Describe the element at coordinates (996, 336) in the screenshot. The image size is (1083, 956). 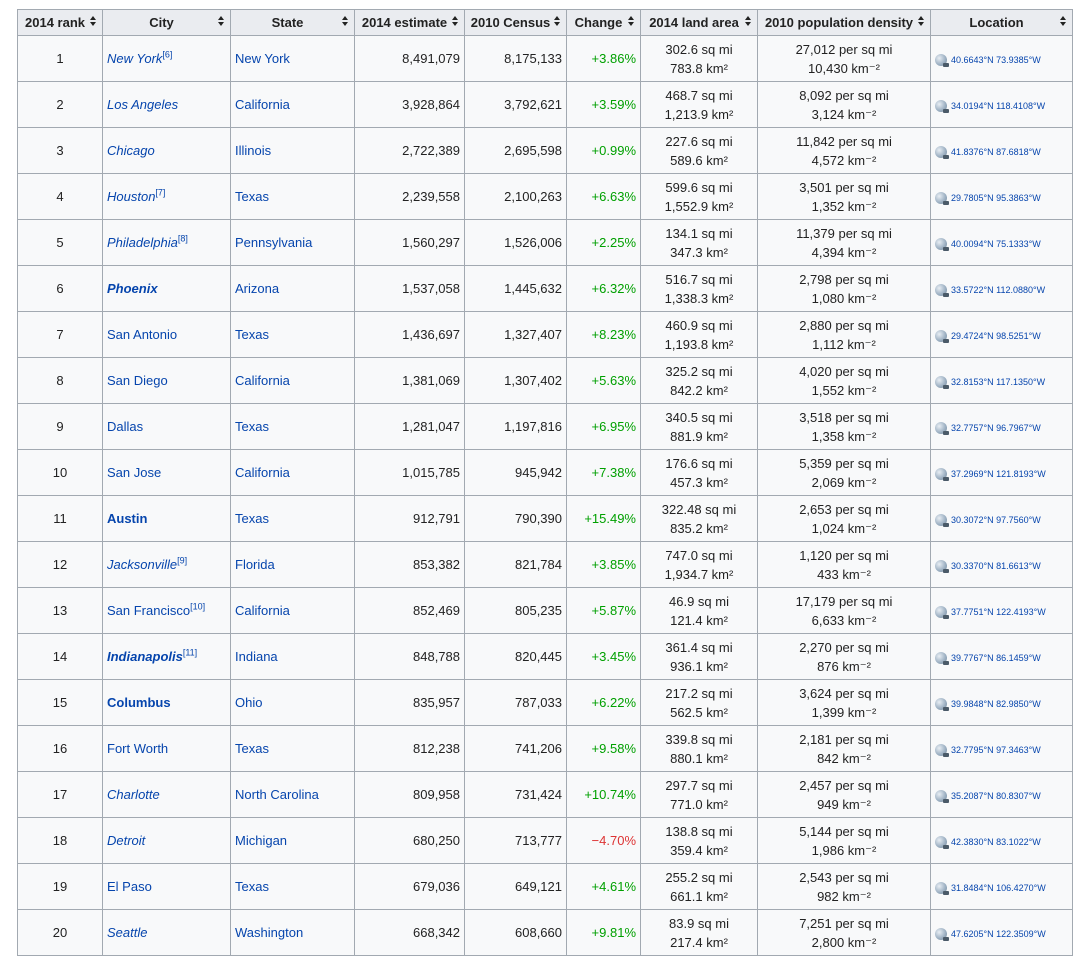
I see `coordinates-link: 29.4724°N 98.5251°W` at that location.